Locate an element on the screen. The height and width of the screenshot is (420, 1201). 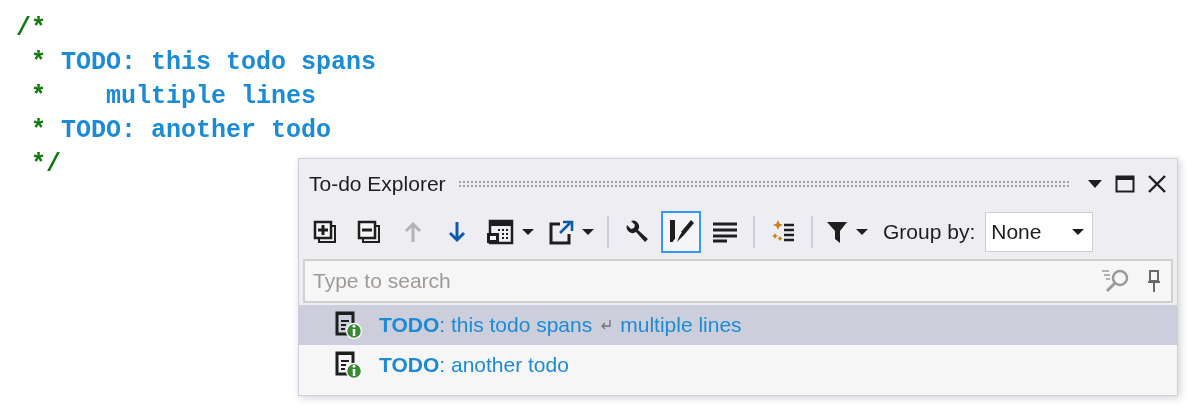
code-comment: */ is located at coordinates (45, 164).